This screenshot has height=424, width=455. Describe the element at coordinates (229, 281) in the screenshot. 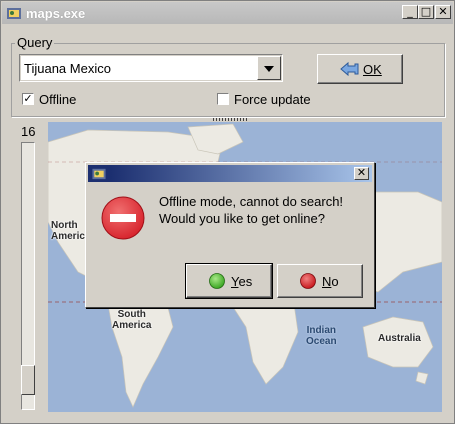

I see `yes-button: Yes` at that location.